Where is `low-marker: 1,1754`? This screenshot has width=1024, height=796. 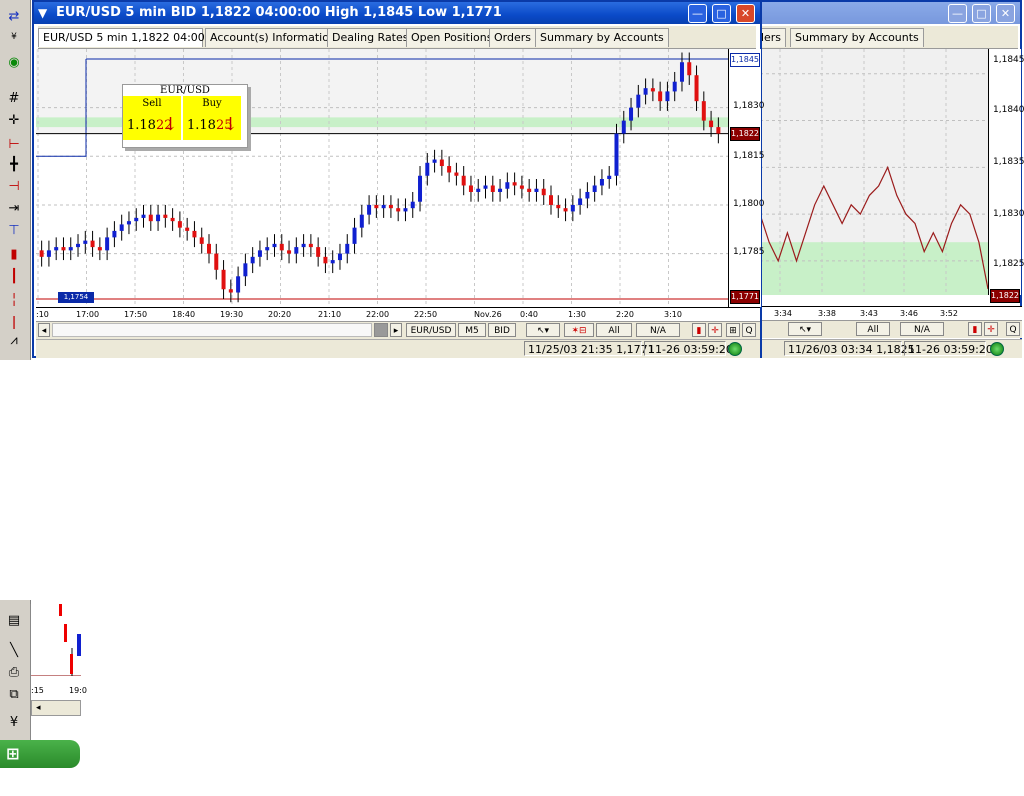
low-marker: 1,1754 is located at coordinates (76, 297).